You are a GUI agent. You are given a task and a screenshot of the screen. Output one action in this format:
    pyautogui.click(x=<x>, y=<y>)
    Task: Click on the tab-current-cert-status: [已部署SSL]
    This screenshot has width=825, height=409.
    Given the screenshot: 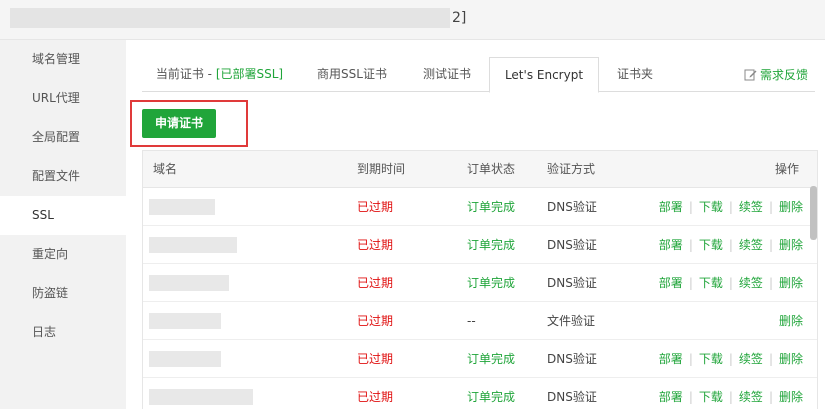 What is the action you would take?
    pyautogui.click(x=249, y=74)
    